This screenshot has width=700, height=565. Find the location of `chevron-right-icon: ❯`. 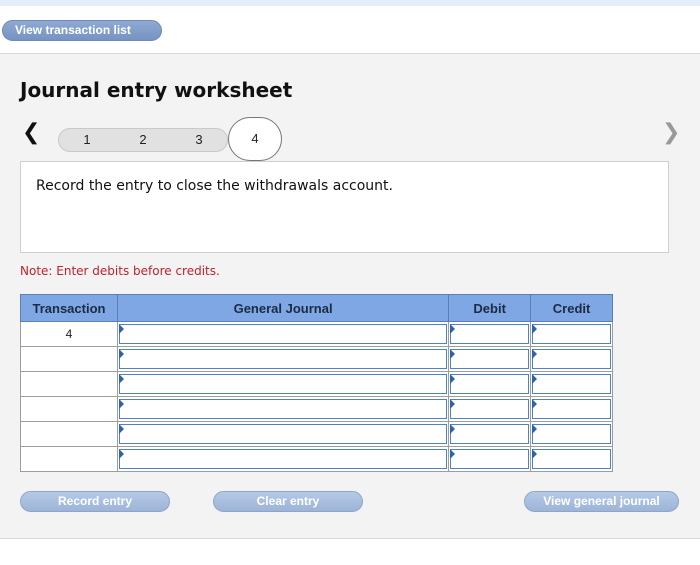

chevron-right-icon: ❯ is located at coordinates (671, 132).